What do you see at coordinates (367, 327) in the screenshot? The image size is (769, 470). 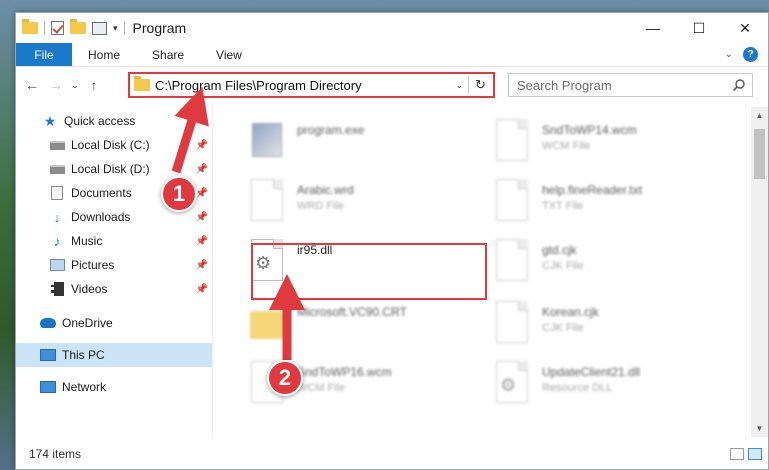 I see `list-item: Microsoft.VC90.CRT` at bounding box center [367, 327].